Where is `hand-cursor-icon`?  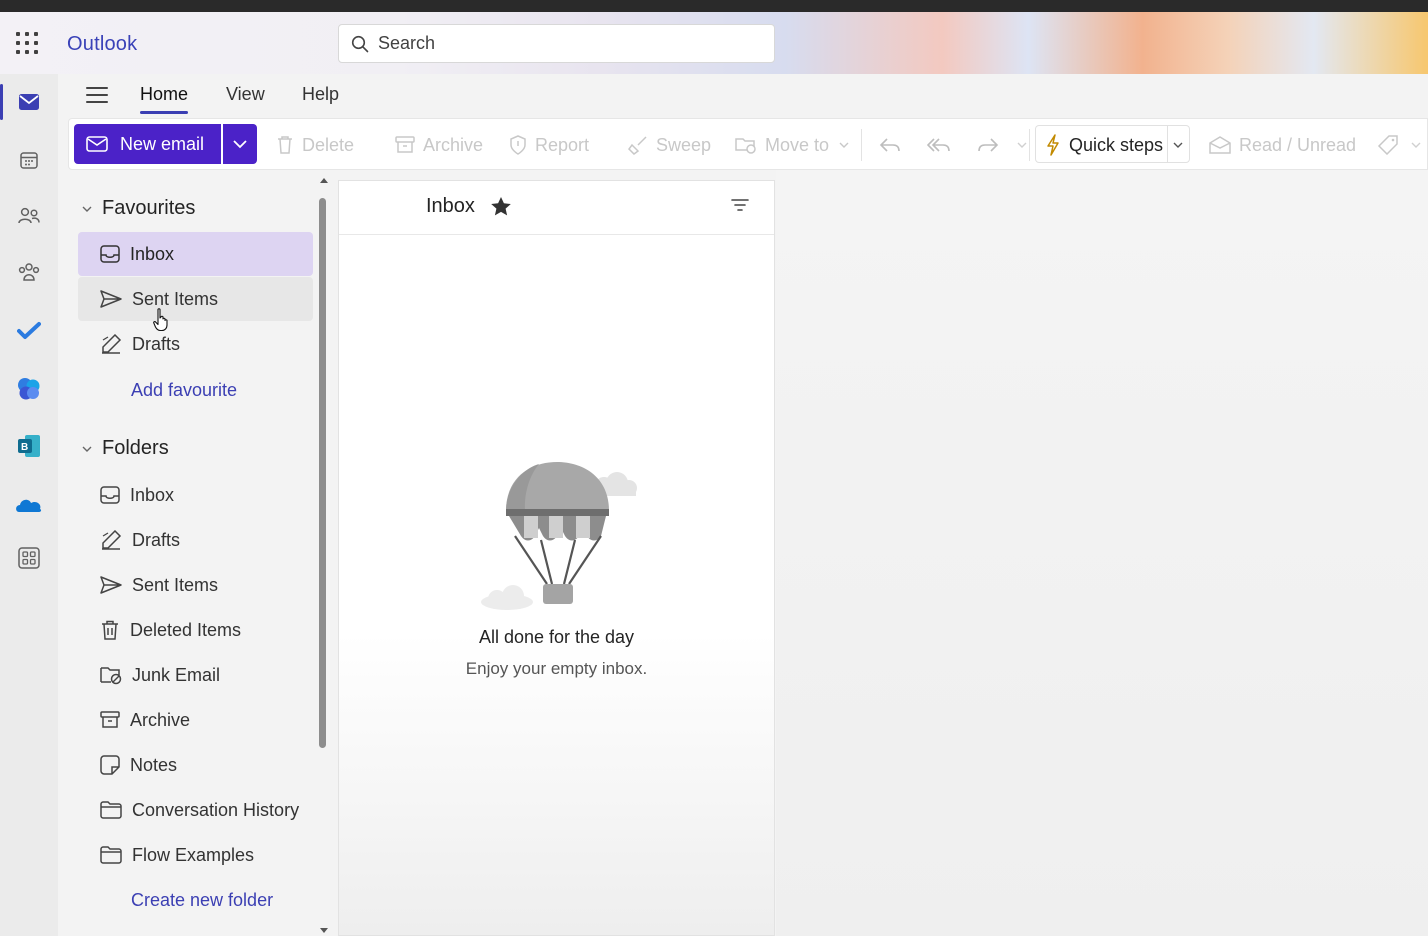 hand-cursor-icon is located at coordinates (160, 320).